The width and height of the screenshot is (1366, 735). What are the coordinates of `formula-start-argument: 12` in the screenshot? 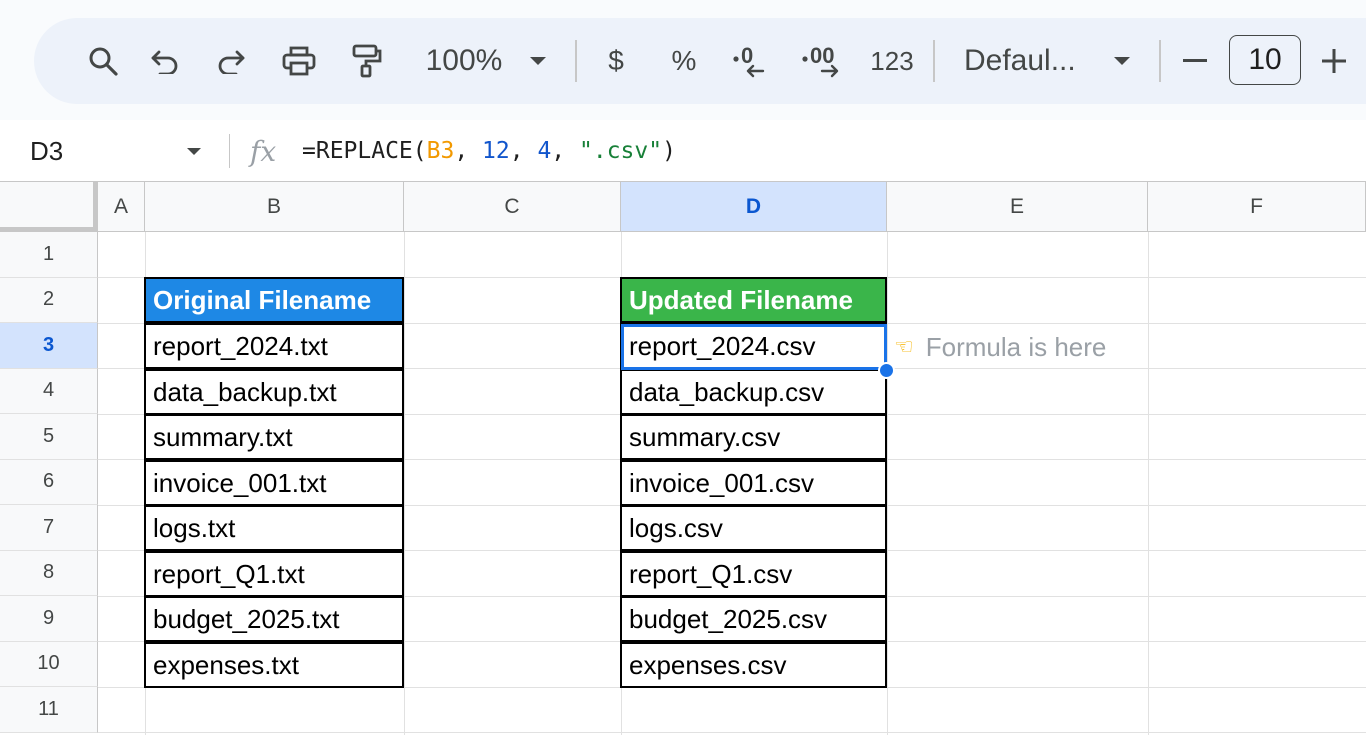 It's located at (496, 151).